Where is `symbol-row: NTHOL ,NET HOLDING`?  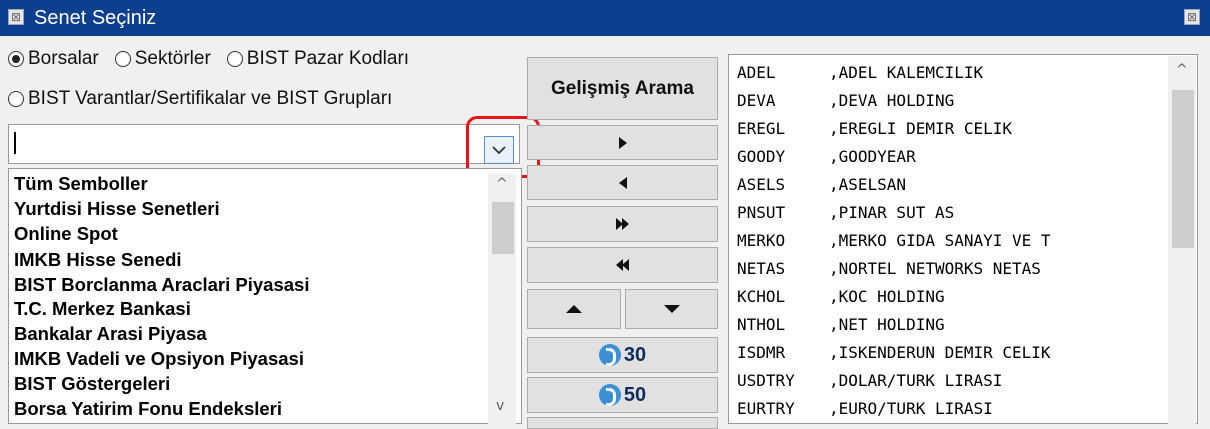
symbol-row: NTHOL ,NET HOLDING is located at coordinates (841, 324).